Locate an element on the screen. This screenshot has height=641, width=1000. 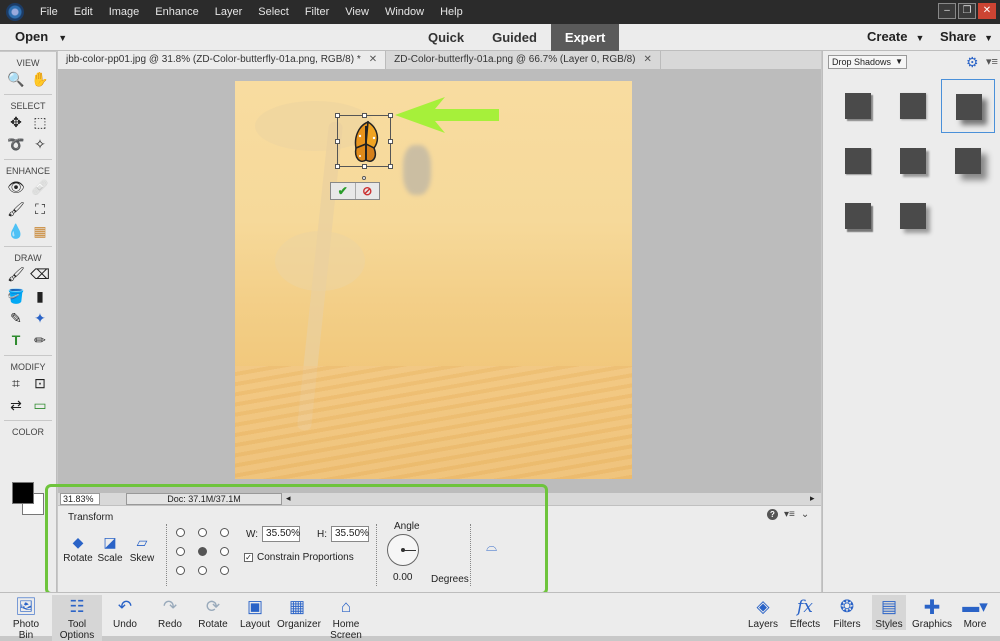
blur-tool-icon: 💧 is located at coordinates (16, 231).